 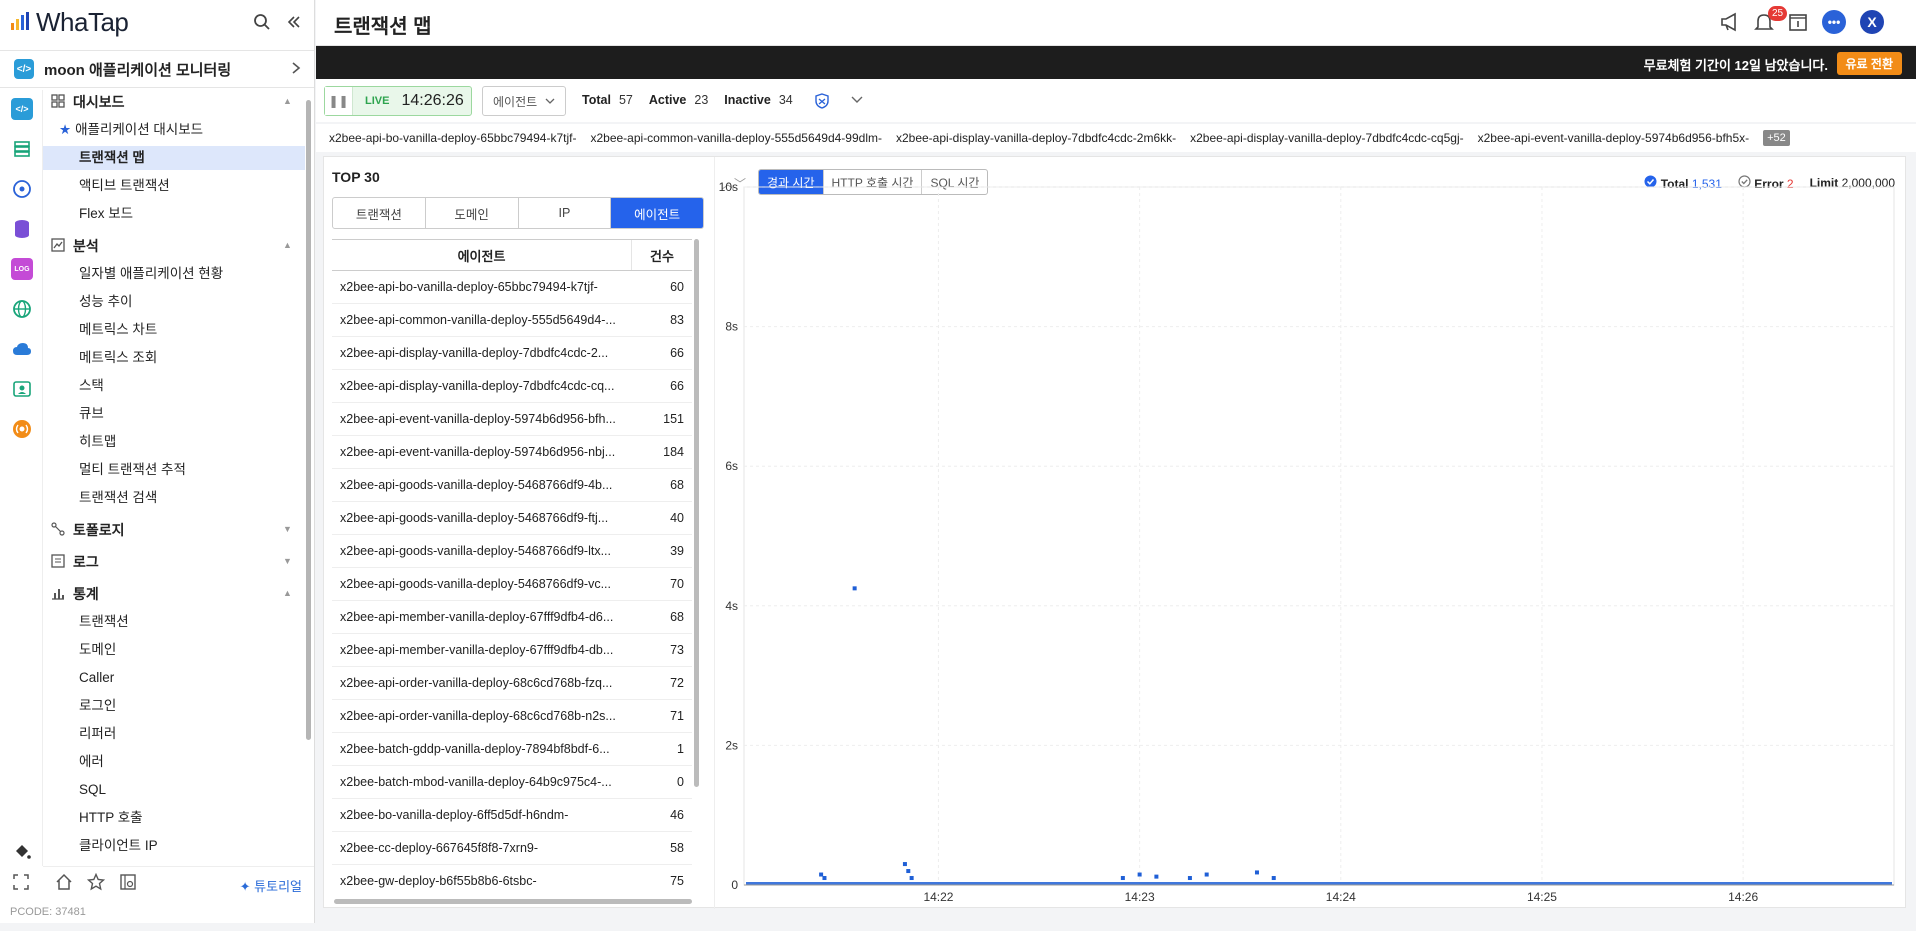 I want to click on site-map-icon, so click(x=128, y=883).